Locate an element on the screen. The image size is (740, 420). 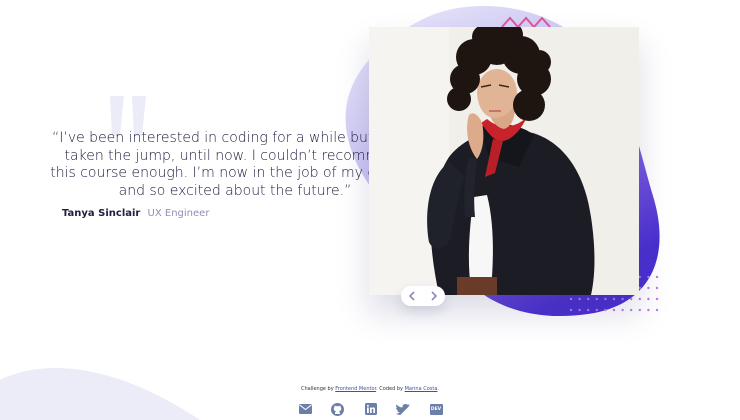
author-role: UX Engineer is located at coordinates (178, 213).